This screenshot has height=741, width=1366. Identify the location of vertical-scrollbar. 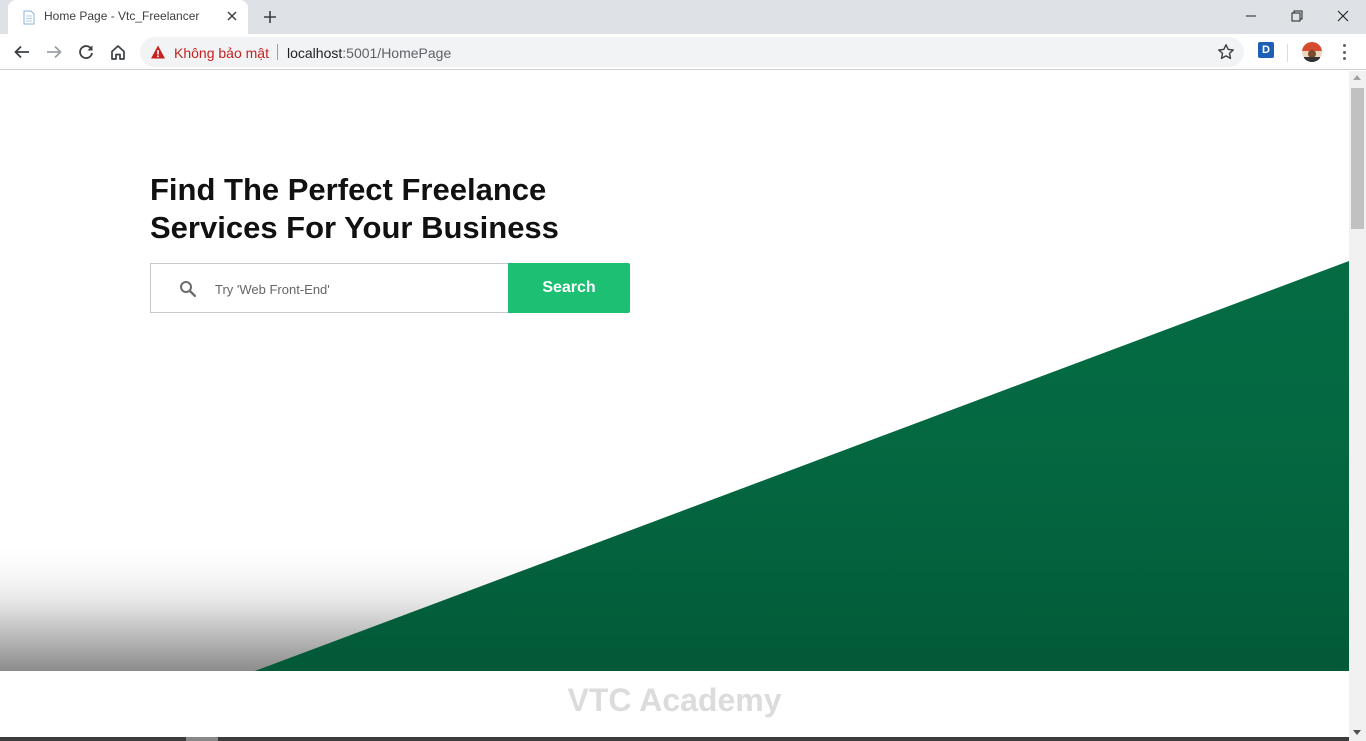
(1357, 406).